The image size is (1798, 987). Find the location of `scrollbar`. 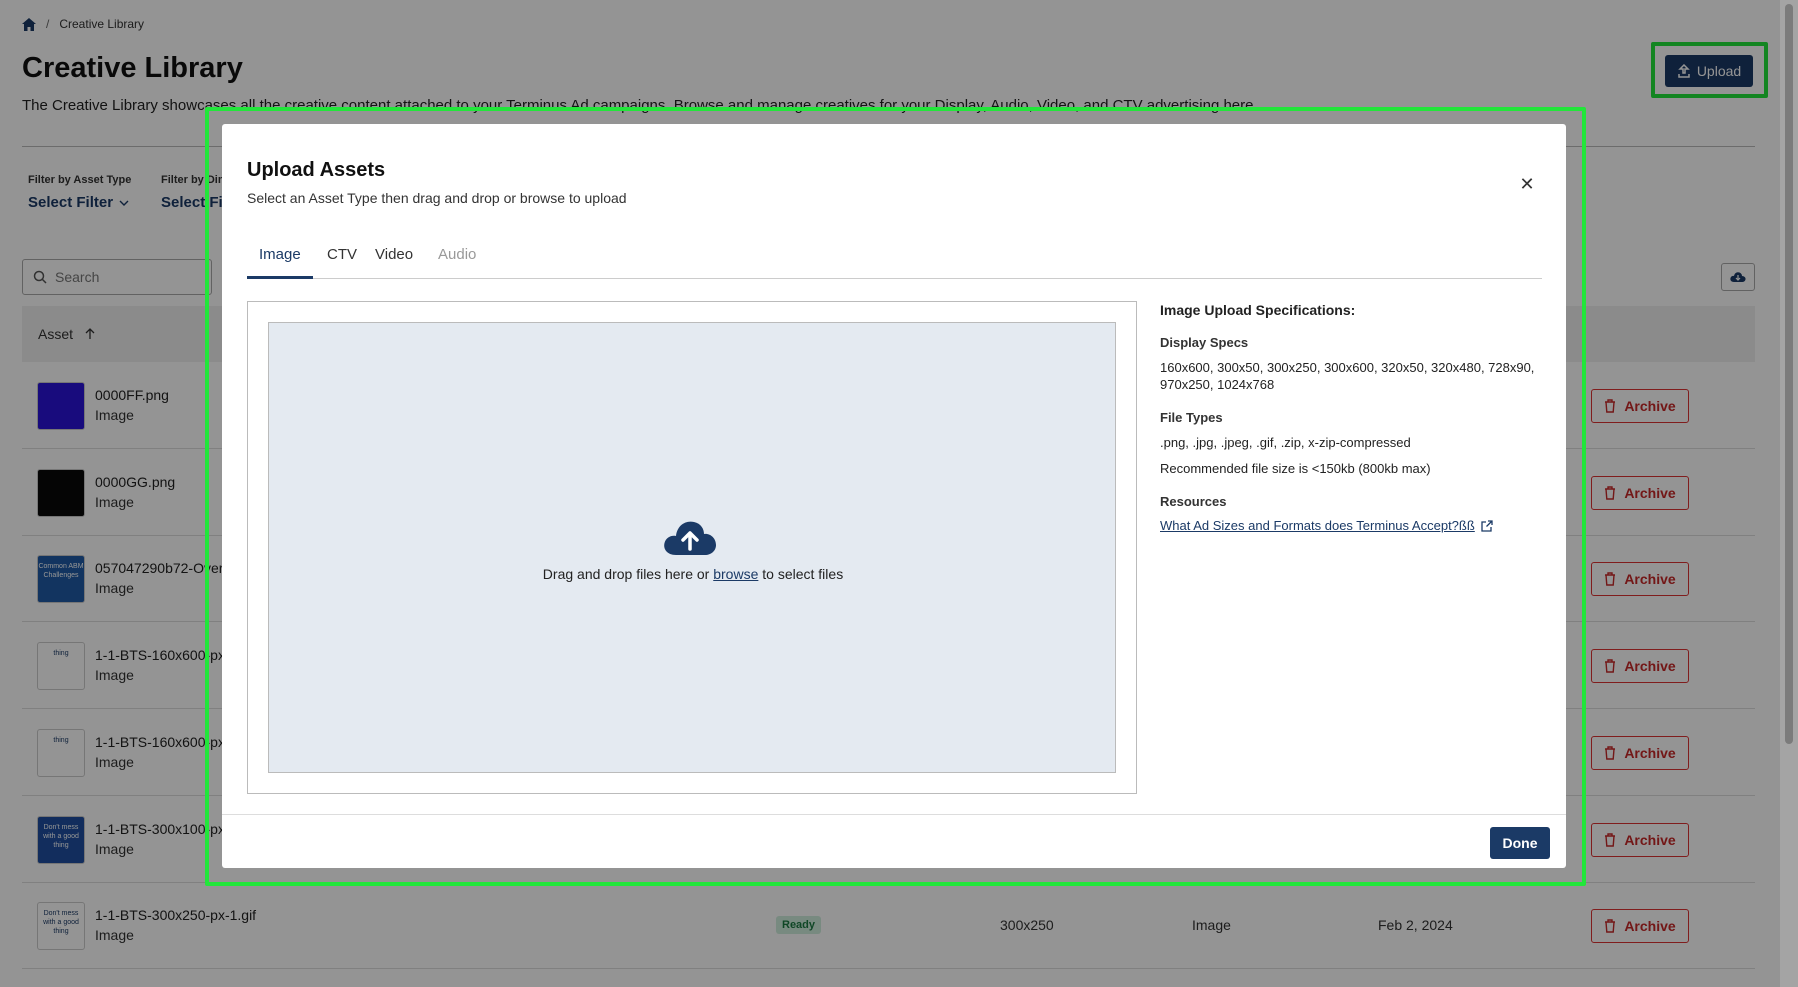

scrollbar is located at coordinates (1789, 493).